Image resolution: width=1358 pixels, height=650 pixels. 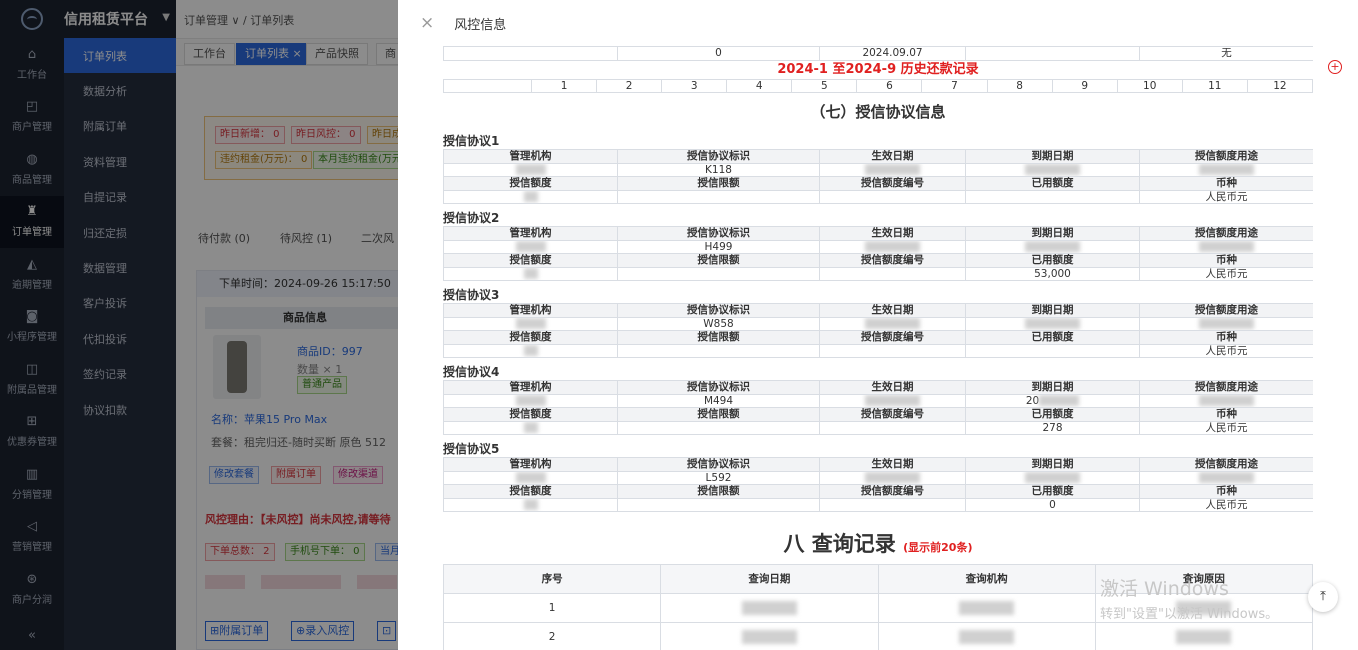 I want to click on agreement-title: 授信协议1, so click(x=471, y=141).